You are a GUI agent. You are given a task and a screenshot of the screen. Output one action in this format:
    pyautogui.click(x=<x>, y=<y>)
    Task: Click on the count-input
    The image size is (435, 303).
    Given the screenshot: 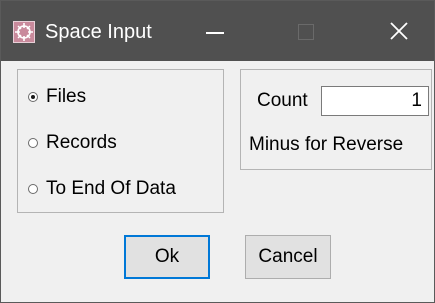 What is the action you would take?
    pyautogui.click(x=375, y=101)
    